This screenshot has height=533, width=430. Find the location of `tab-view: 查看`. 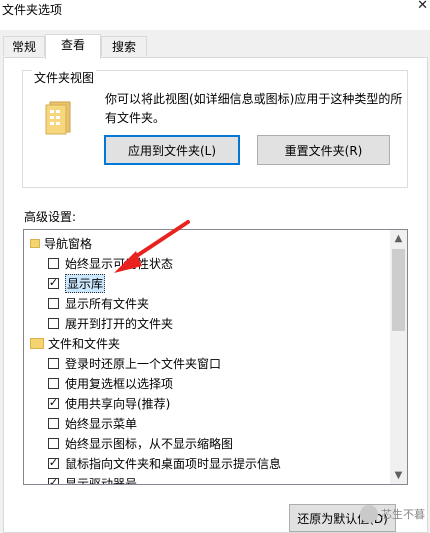

tab-view: 查看 is located at coordinates (73, 46).